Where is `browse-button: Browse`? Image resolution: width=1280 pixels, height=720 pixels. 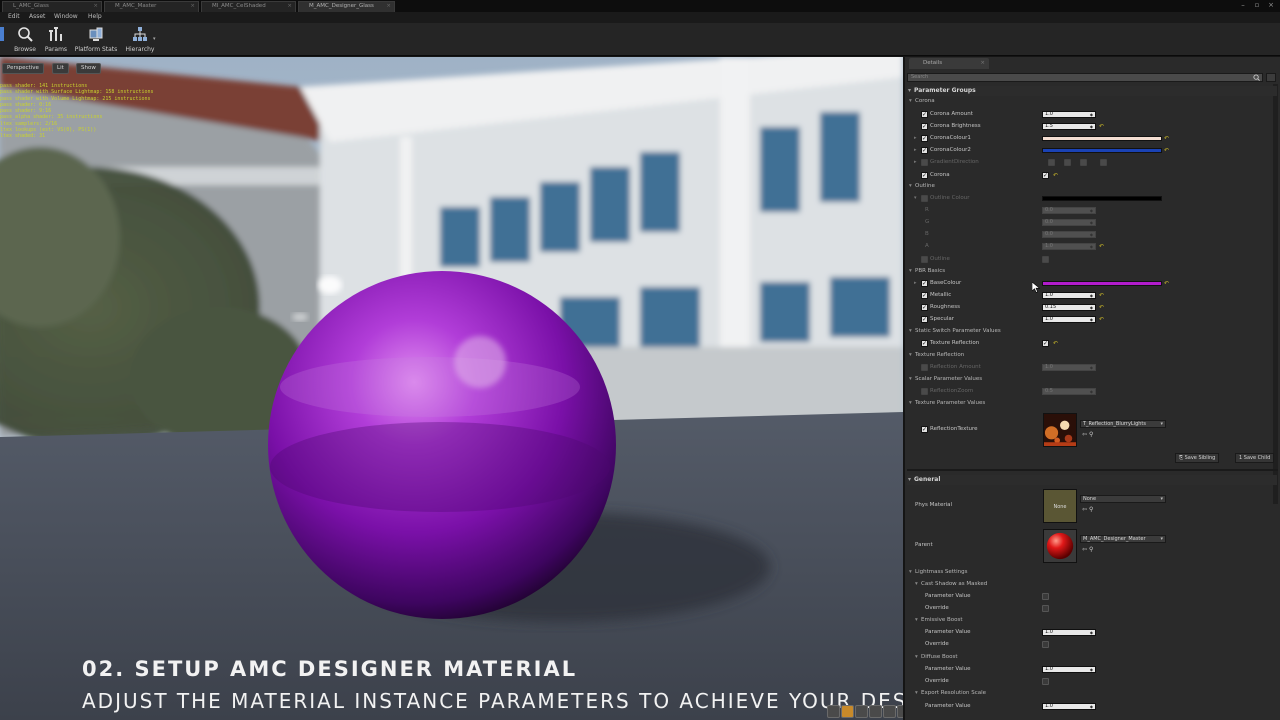 browse-button: Browse is located at coordinates (25, 40).